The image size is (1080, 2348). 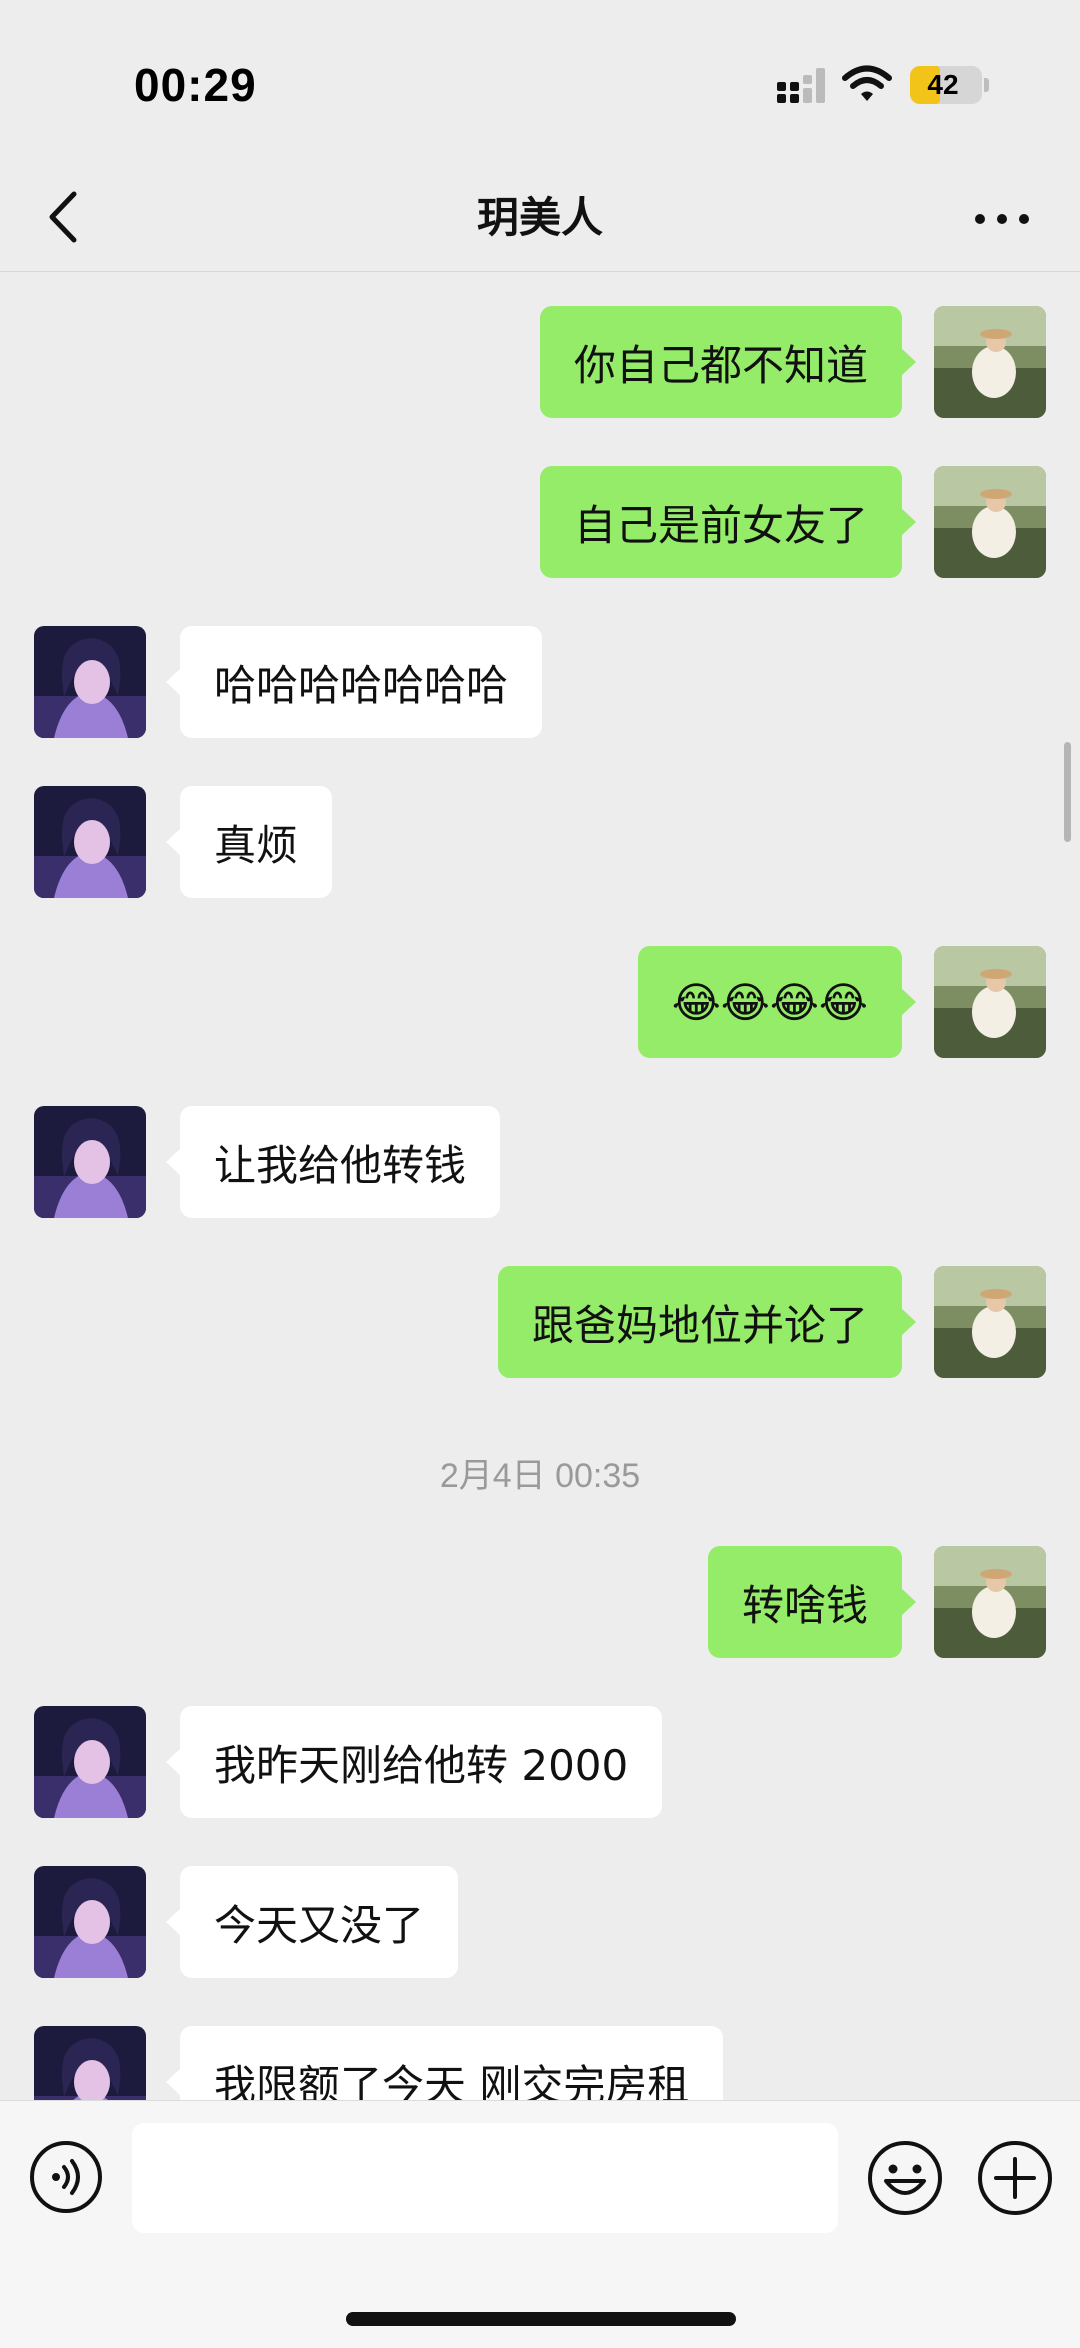 I want to click on message-bubble-sent: 自己是前女友了, so click(x=728, y=522).